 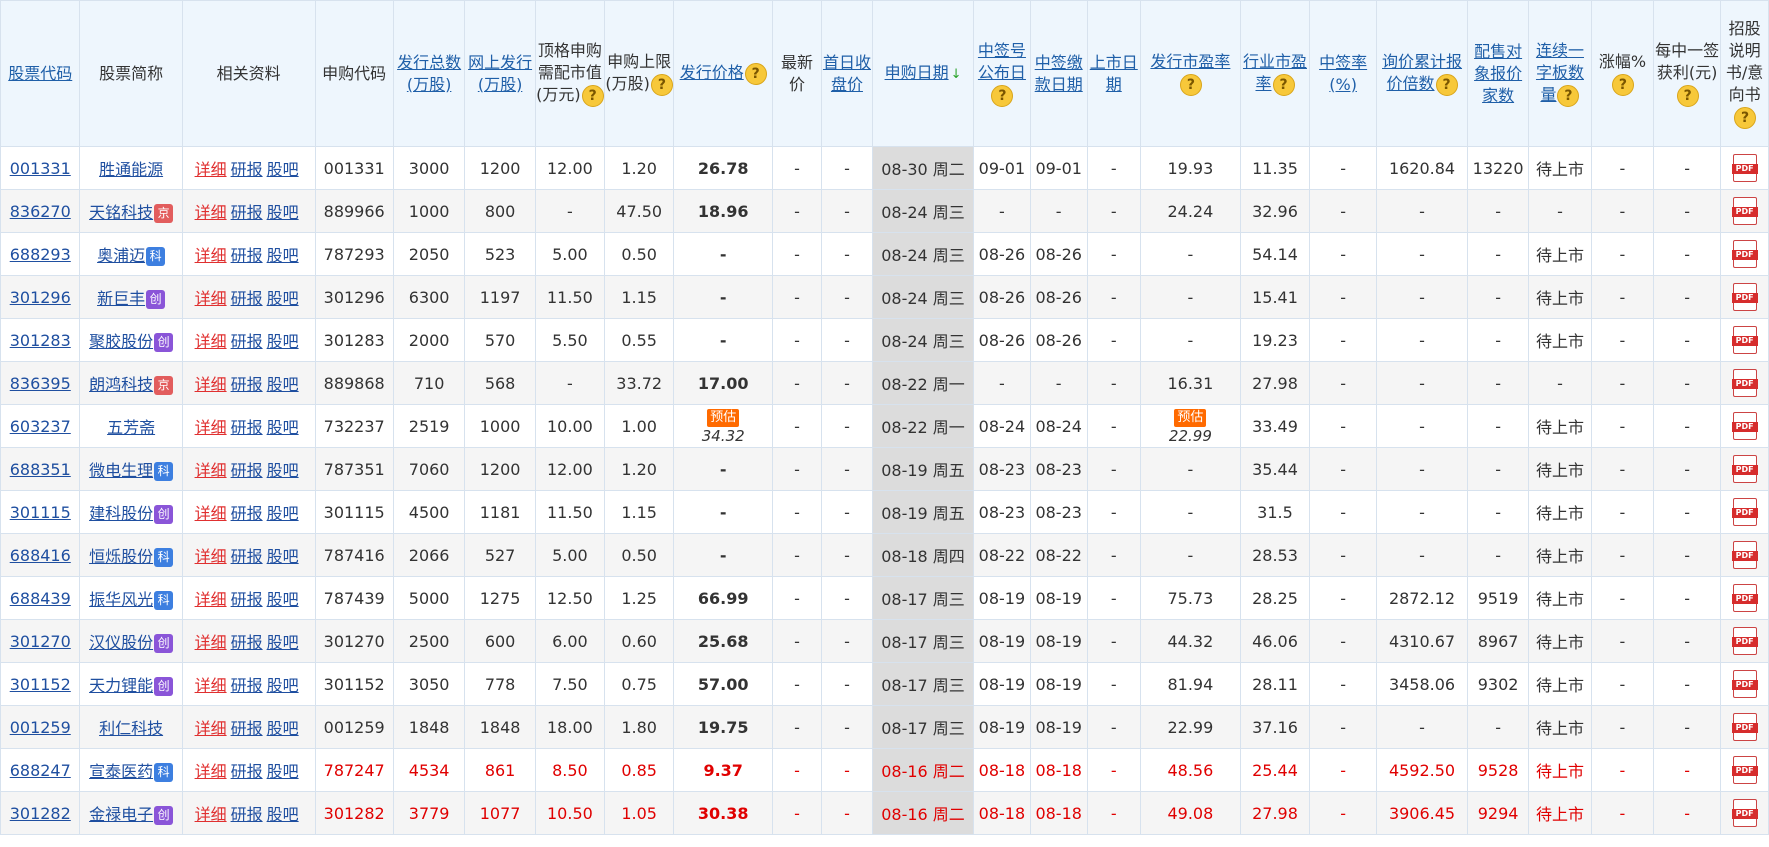 What do you see at coordinates (40, 727) in the screenshot?
I see `stock-code-link: 001259` at bounding box center [40, 727].